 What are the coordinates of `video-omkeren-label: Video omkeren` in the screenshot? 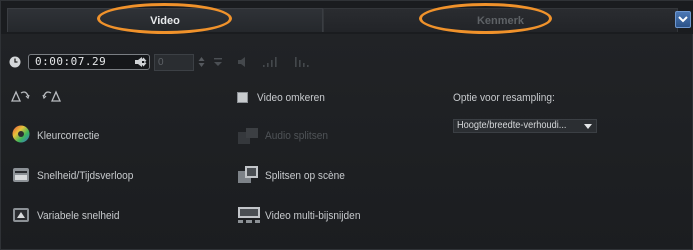 It's located at (291, 98).